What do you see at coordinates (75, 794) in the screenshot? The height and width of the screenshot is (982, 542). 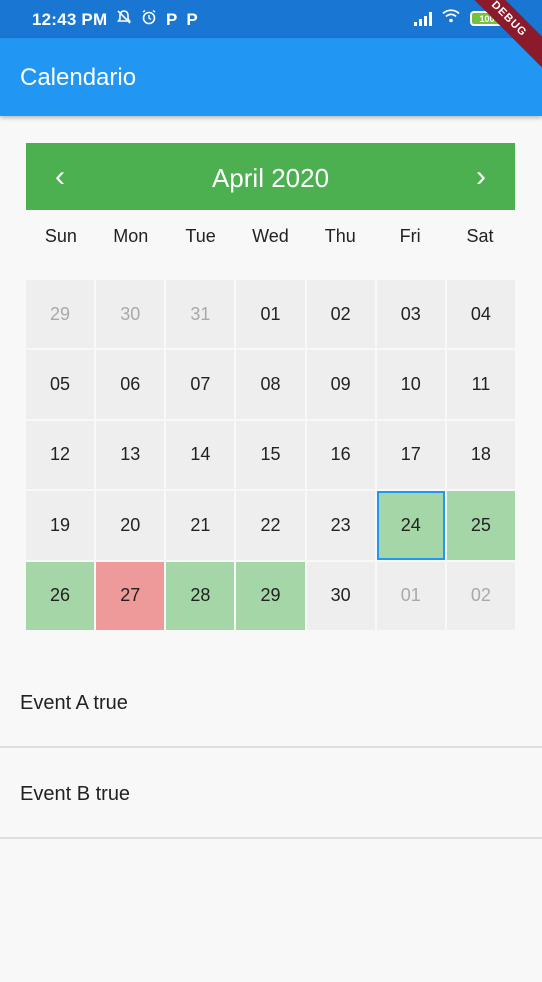 I see `event-label: Event B true` at bounding box center [75, 794].